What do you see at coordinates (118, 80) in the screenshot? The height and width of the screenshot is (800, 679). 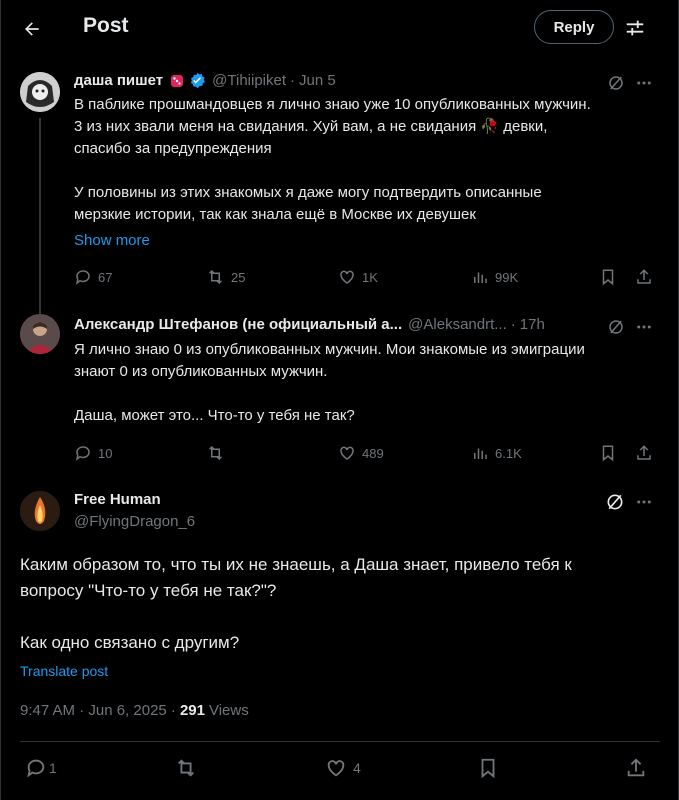 I see `author-name: даша пишет` at bounding box center [118, 80].